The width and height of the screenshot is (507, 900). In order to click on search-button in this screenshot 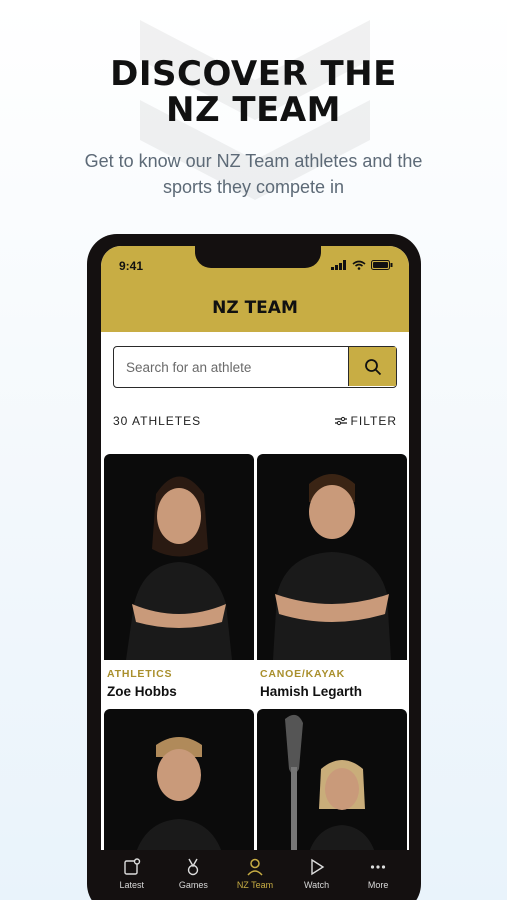, I will do `click(372, 366)`.